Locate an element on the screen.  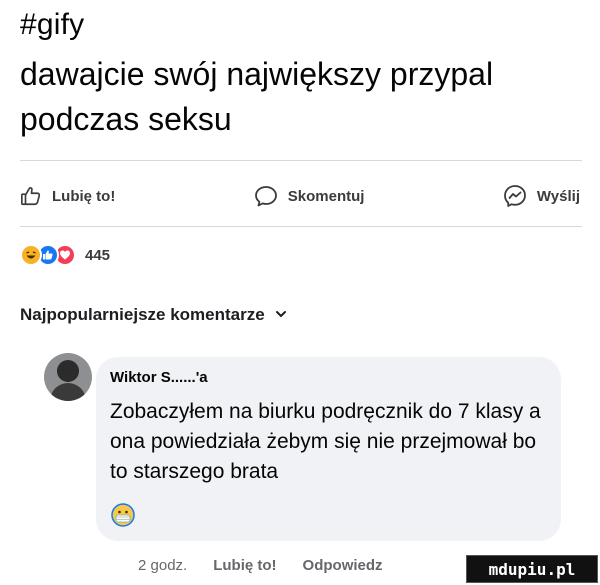
comment-button: Skomentuj is located at coordinates (309, 196).